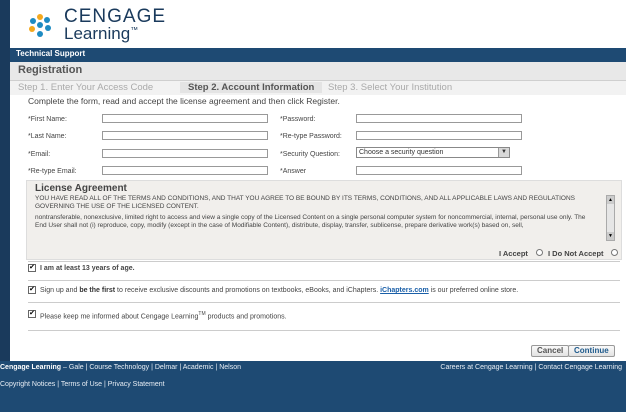  I want to click on scroll-down-icon: ▼, so click(610, 236).